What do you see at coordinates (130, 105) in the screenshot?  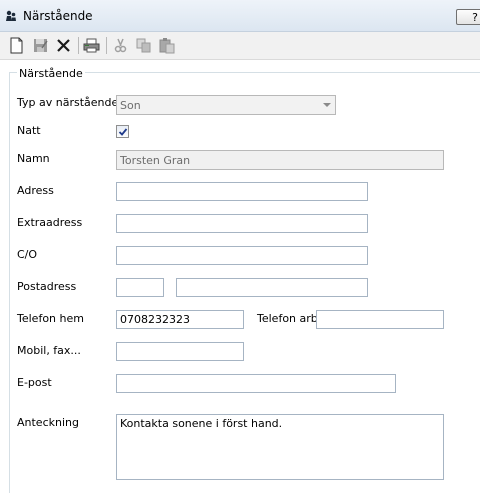 I see `relation-type-value: Son` at bounding box center [130, 105].